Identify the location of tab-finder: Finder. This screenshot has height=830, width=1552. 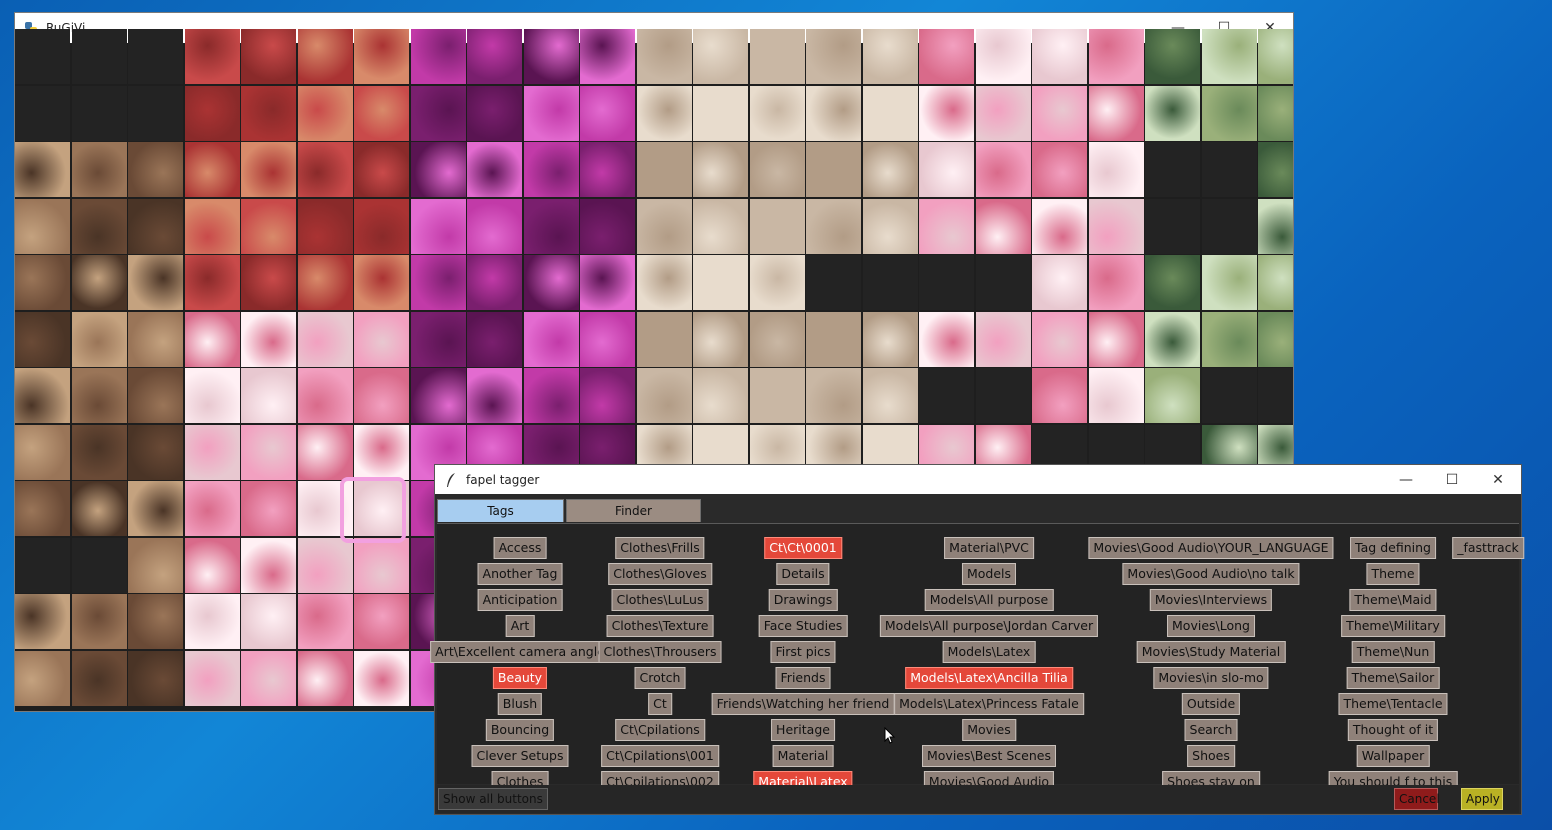
(633, 510).